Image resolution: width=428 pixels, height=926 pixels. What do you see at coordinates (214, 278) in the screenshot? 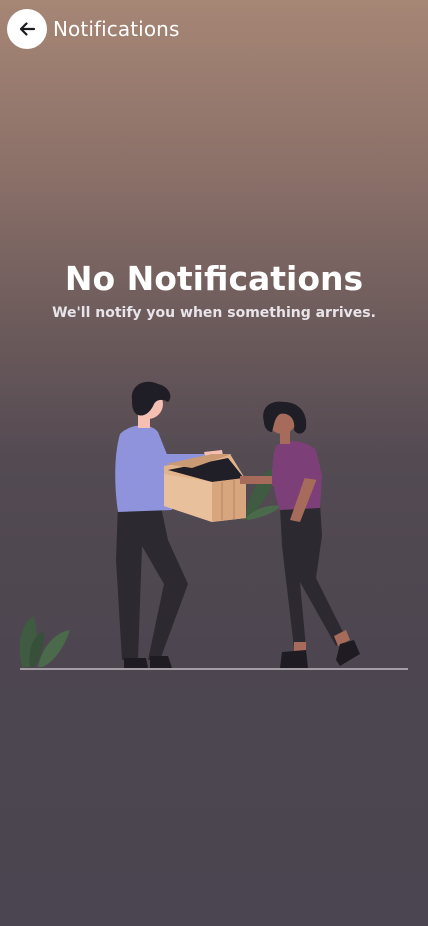
I see `empty-state-title: No Notifications` at bounding box center [214, 278].